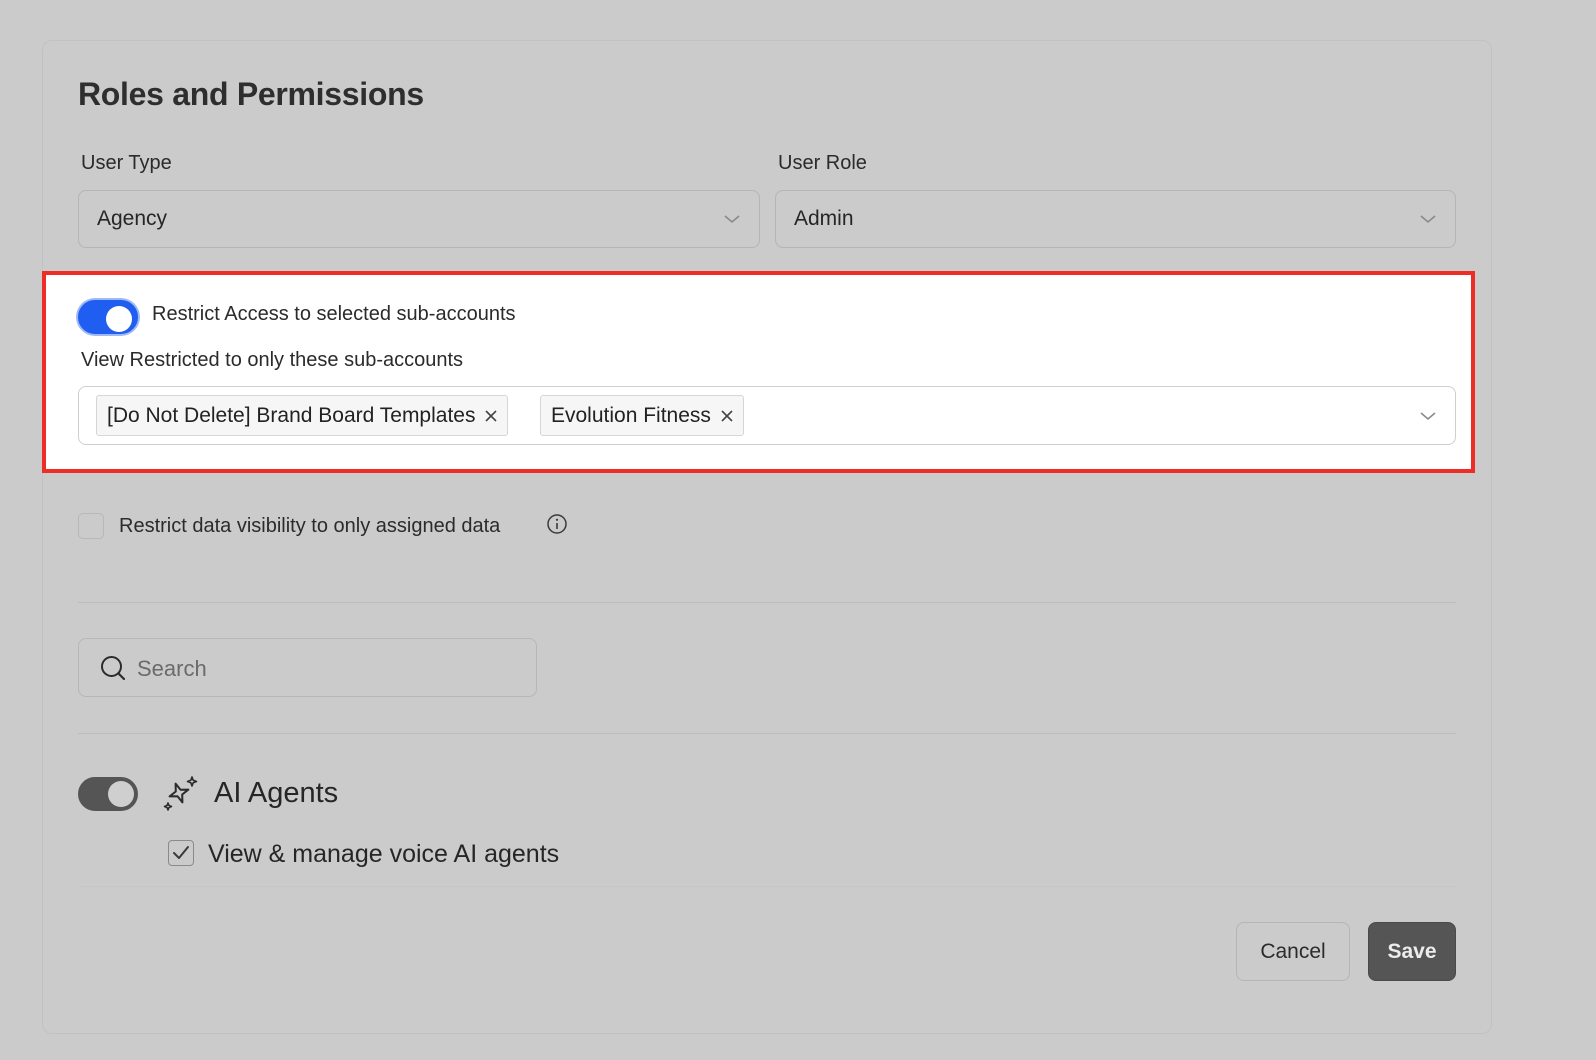  I want to click on restrict-access-label: Restrict Access to selected sub-accounts, so click(334, 314).